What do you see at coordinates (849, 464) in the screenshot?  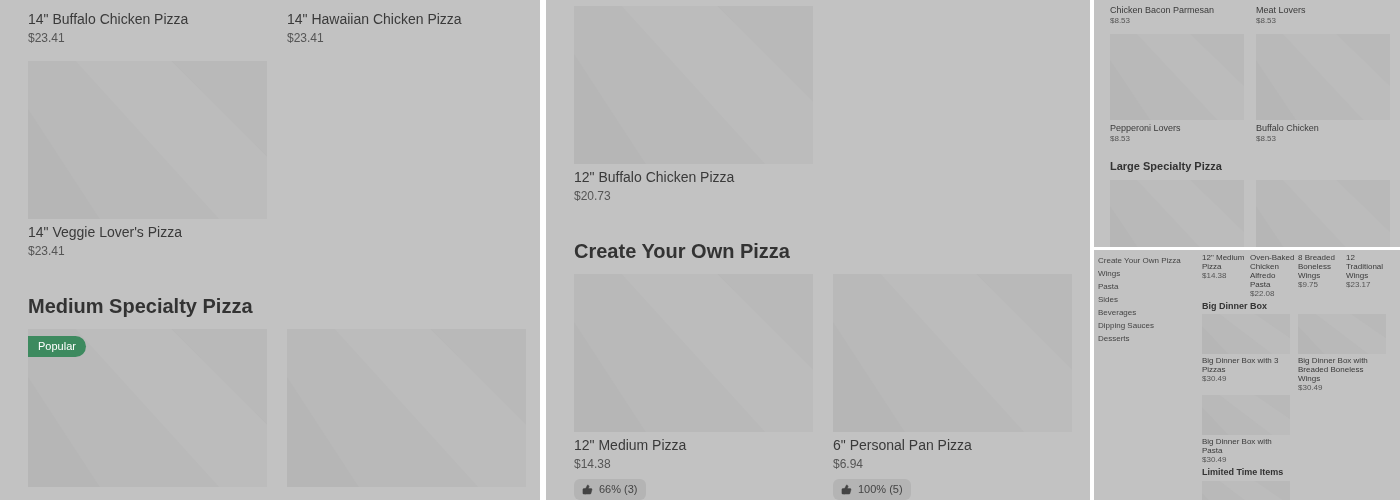 I see `item-price: $6.94` at bounding box center [849, 464].